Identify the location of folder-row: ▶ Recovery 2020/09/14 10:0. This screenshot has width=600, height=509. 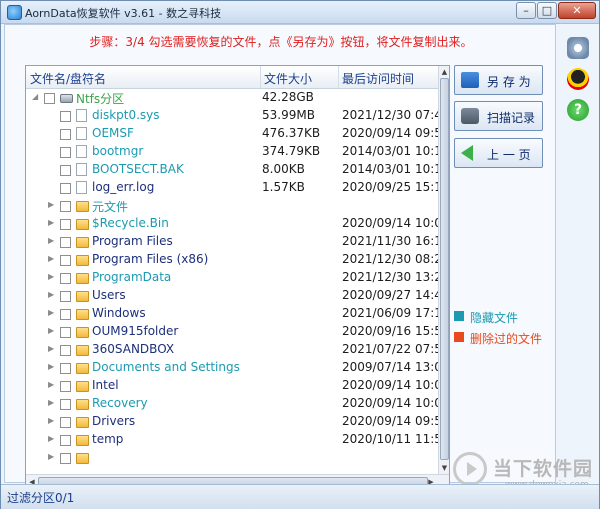
(232, 404).